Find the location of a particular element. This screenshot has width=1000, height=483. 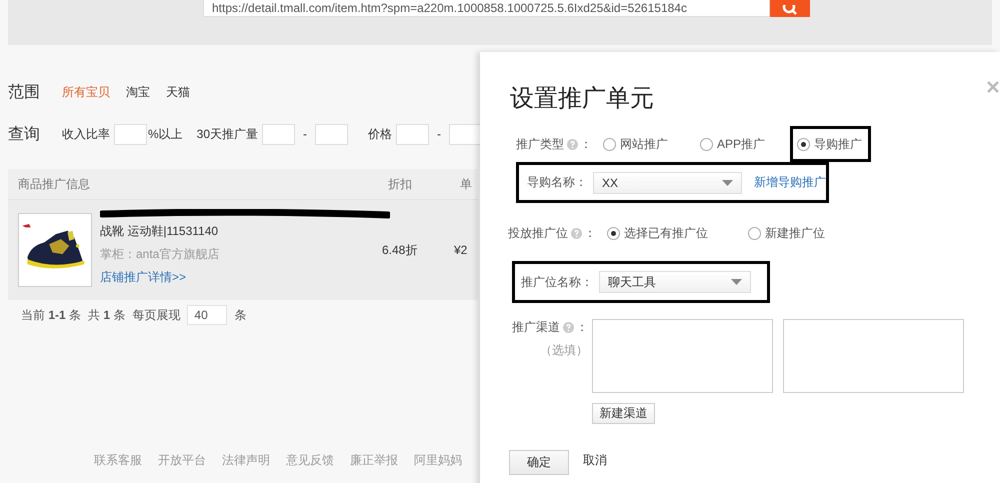

page-size-field: 40 is located at coordinates (207, 315).